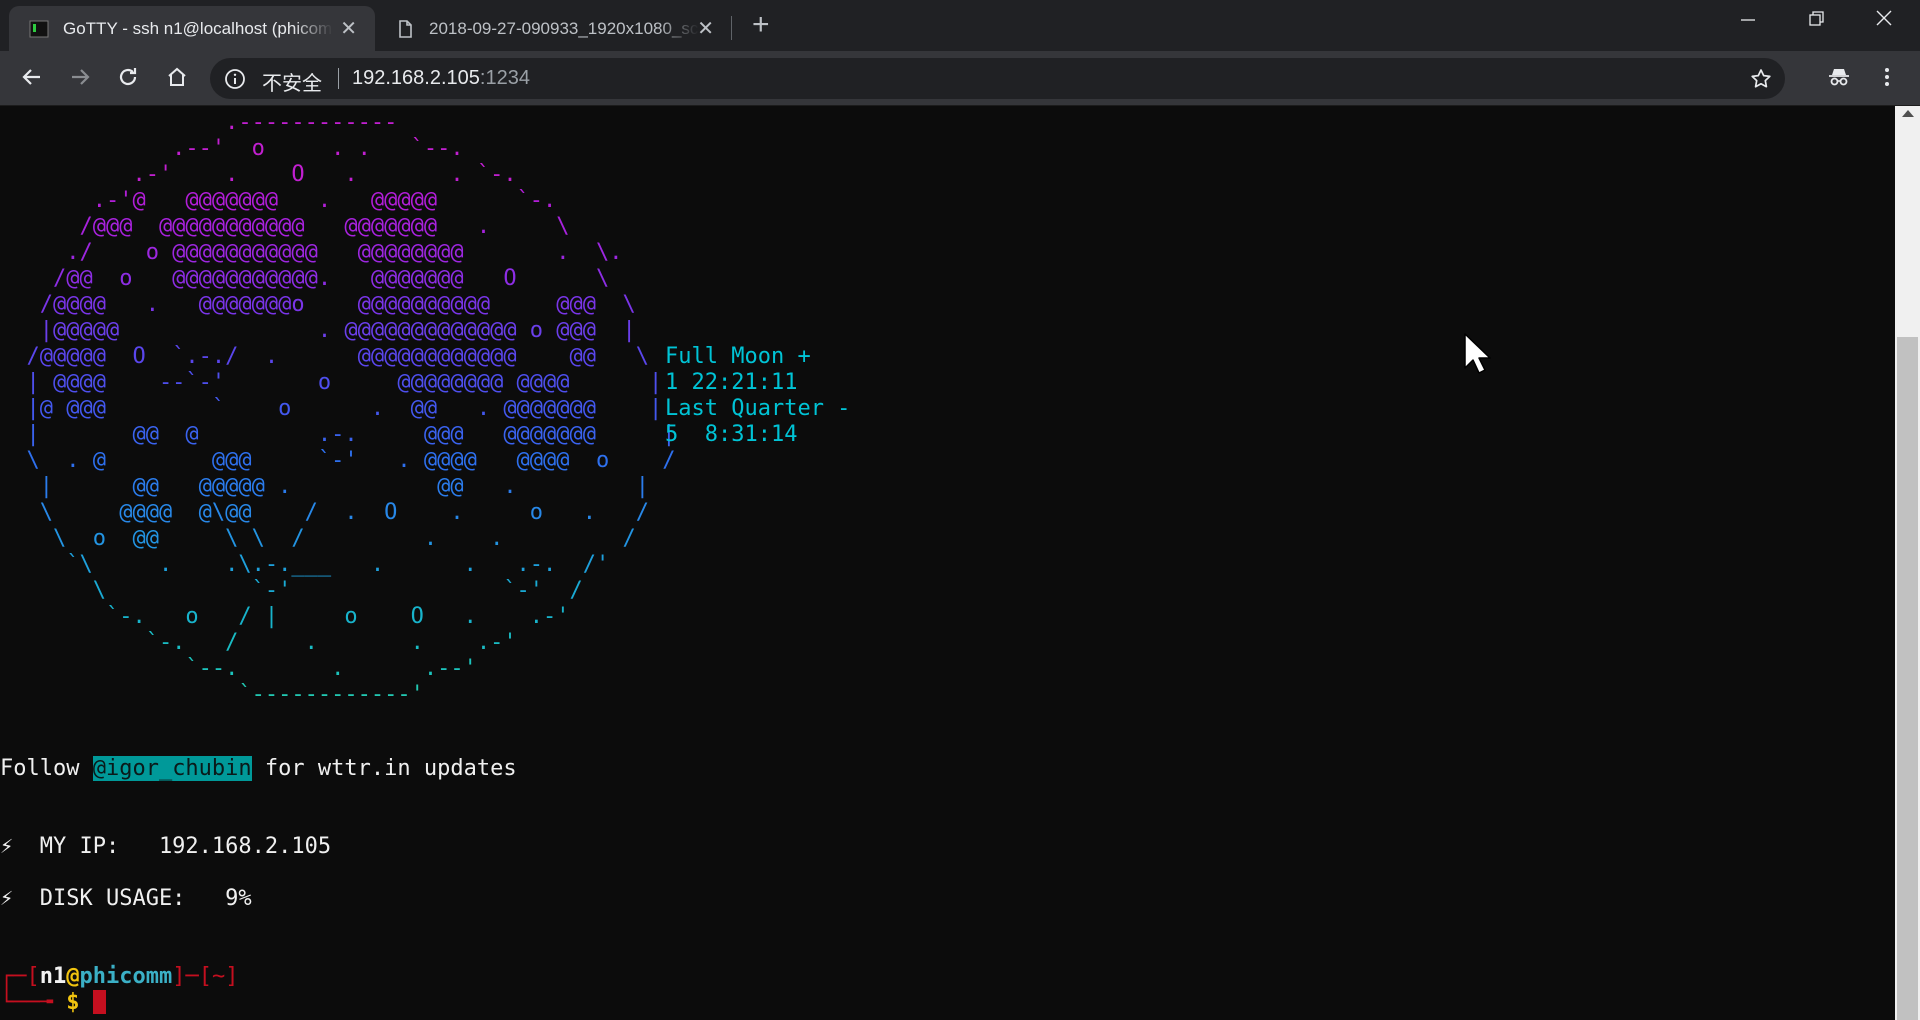 The width and height of the screenshot is (1920, 1020). I want to click on minimize-button, so click(1748, 21).